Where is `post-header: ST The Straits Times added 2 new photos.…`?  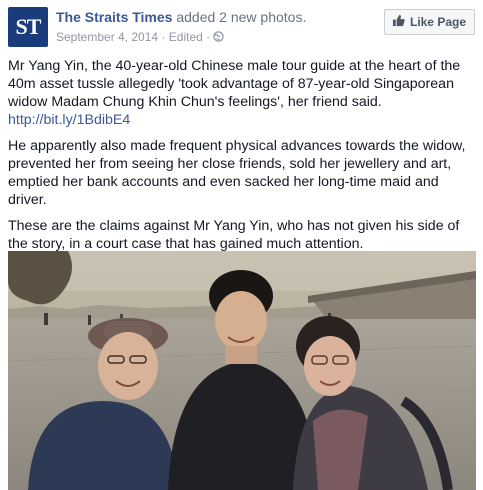
post-header: ST The Straits Times added 2 new photos.… is located at coordinates (241, 27).